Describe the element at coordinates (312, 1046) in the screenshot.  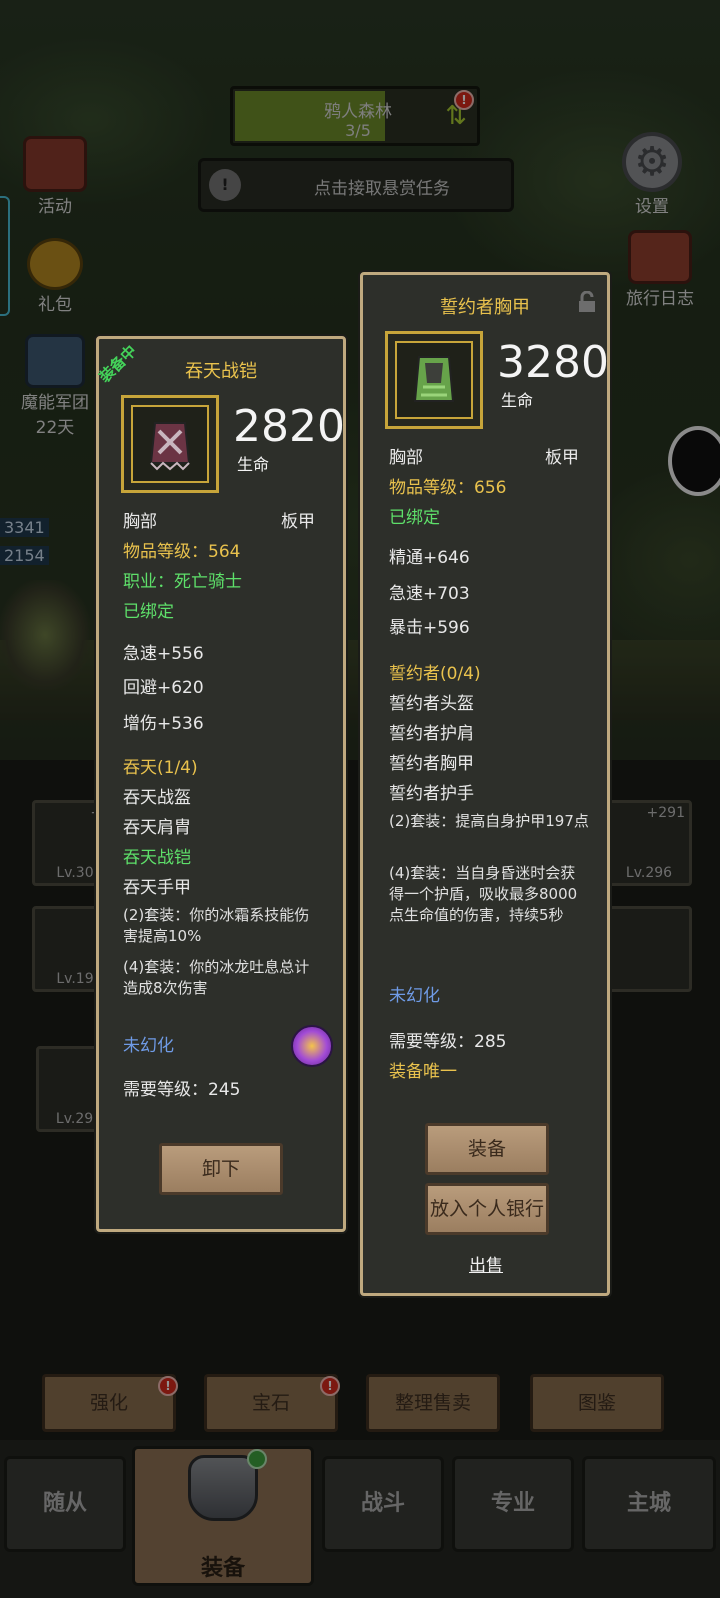
I see `transmog-orb-icon` at that location.